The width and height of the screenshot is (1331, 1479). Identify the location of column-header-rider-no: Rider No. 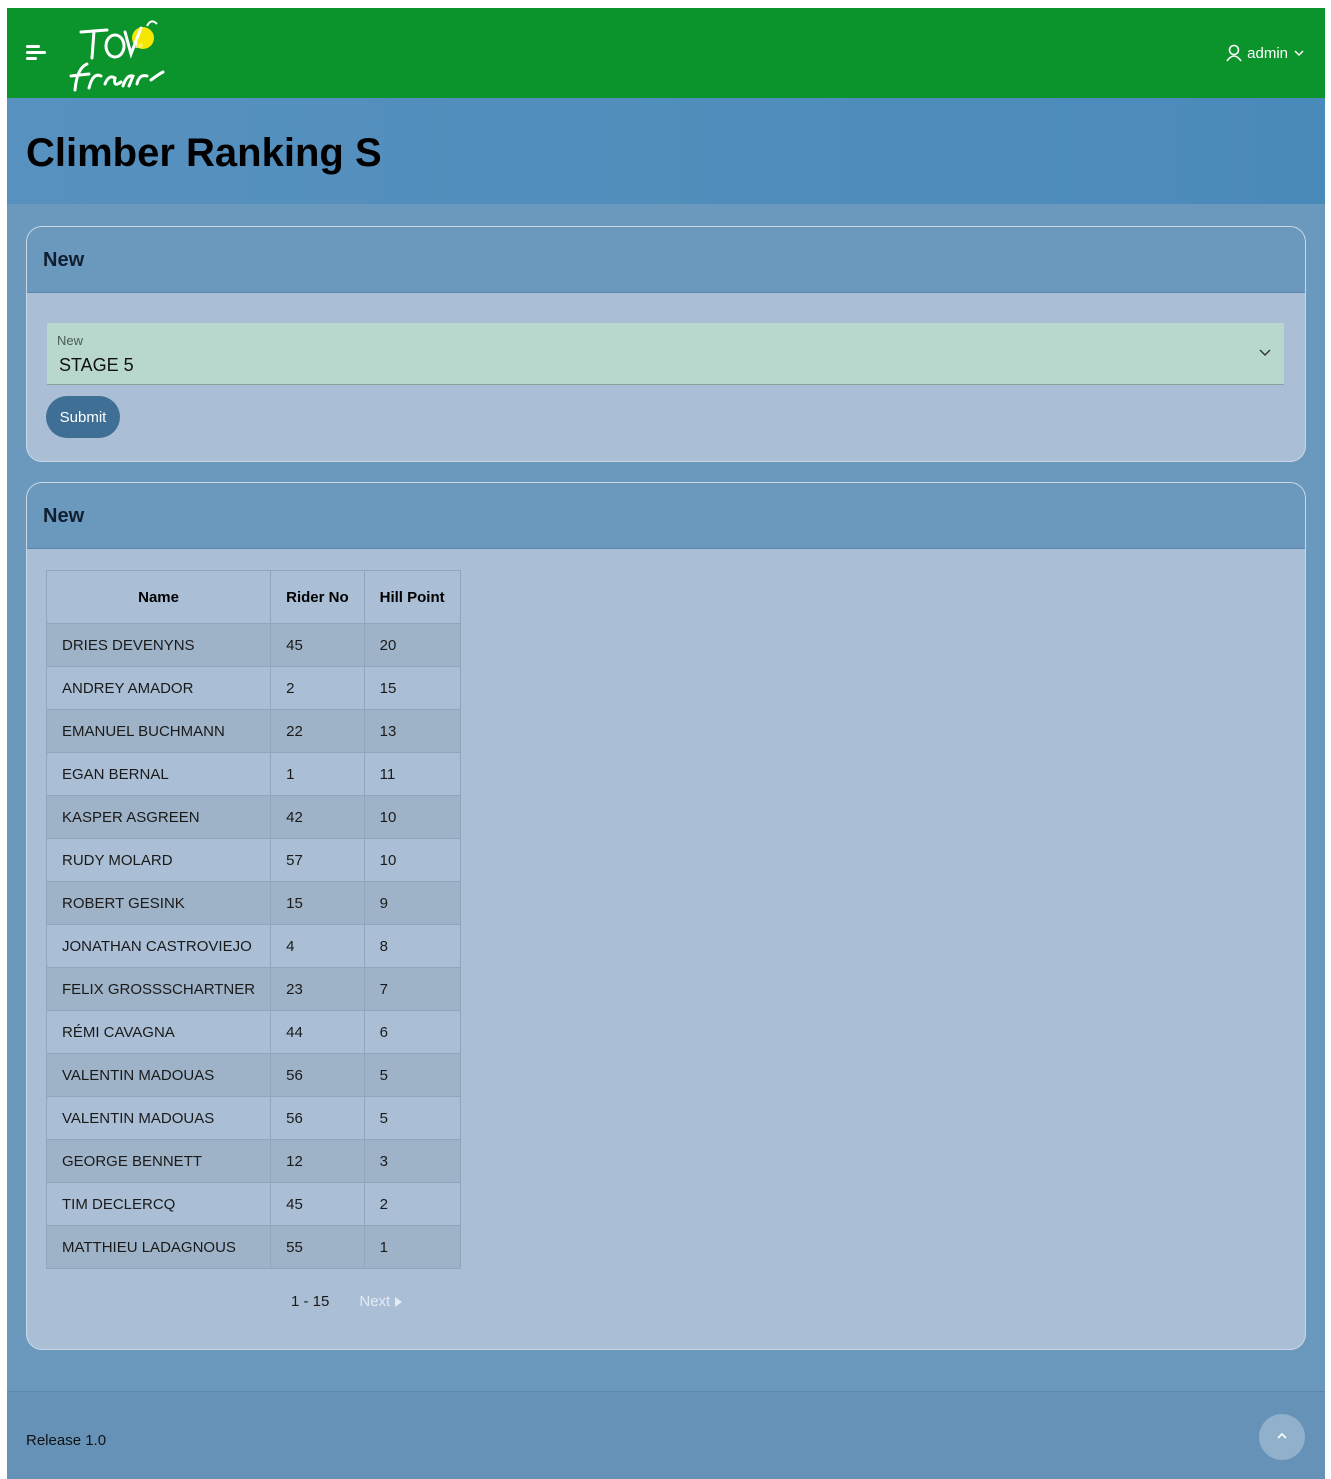
(317, 597).